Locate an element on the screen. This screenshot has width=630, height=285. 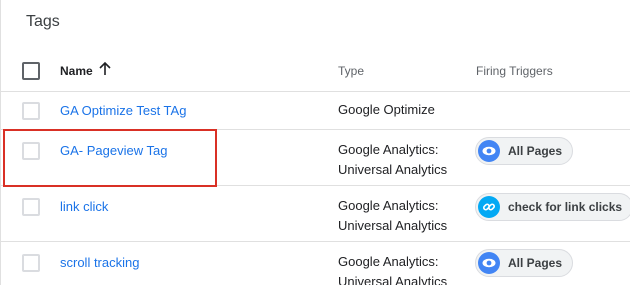
select-all-checkbox is located at coordinates (31, 71).